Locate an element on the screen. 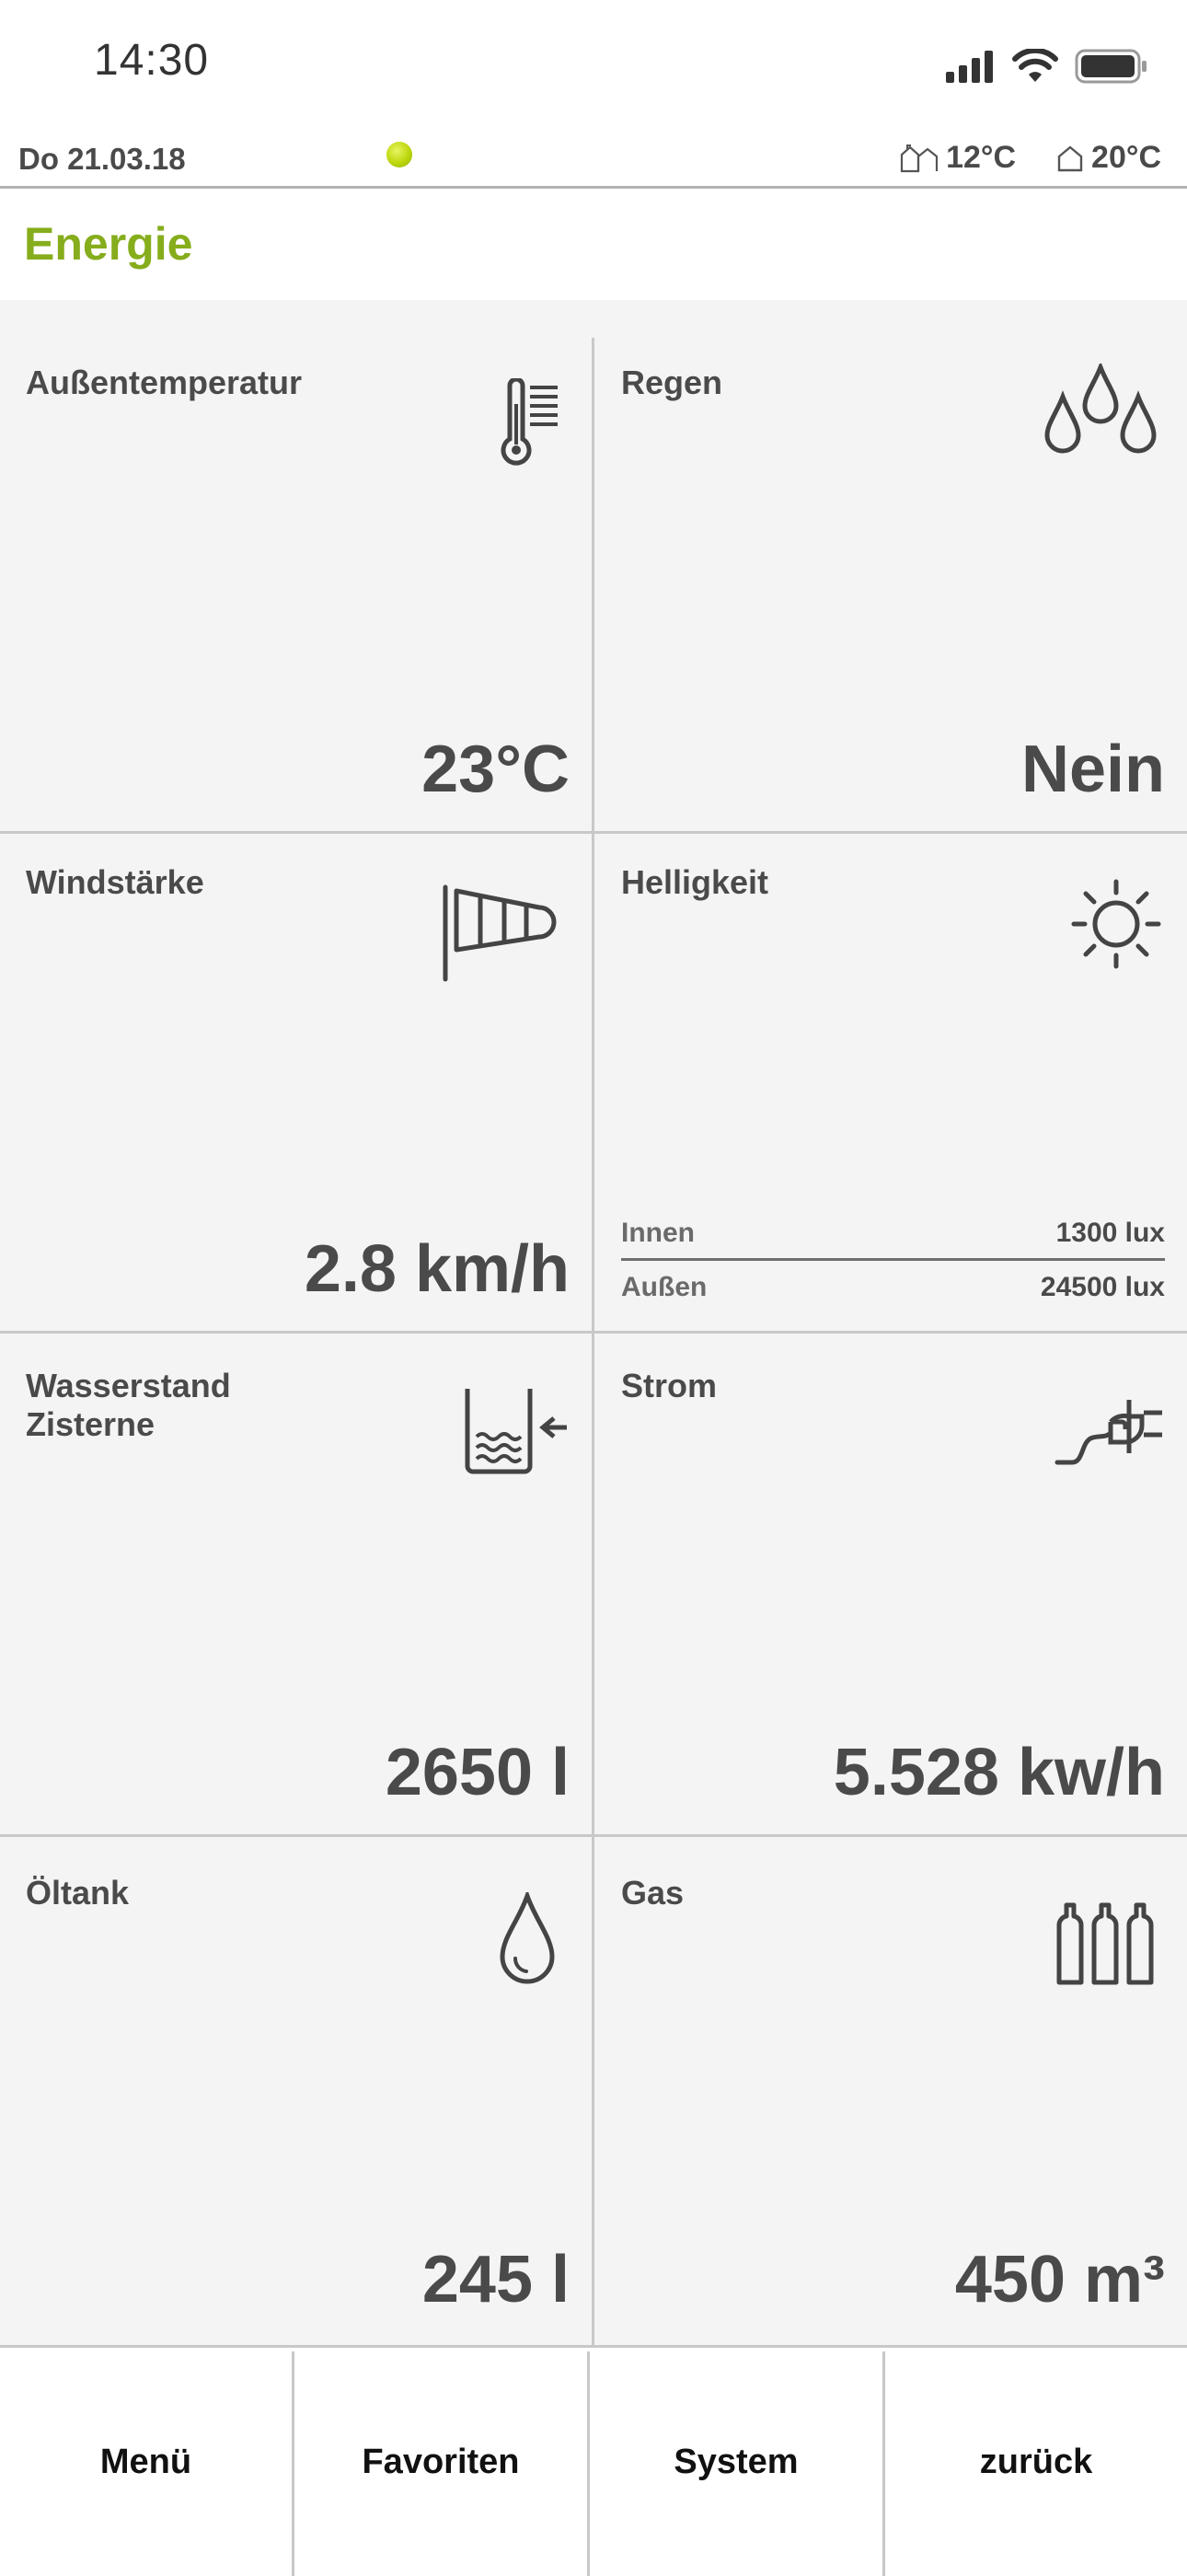 This screenshot has width=1187, height=2576. tile-outdoor-temperature: Außentemperatur 23°C is located at coordinates (296, 584).